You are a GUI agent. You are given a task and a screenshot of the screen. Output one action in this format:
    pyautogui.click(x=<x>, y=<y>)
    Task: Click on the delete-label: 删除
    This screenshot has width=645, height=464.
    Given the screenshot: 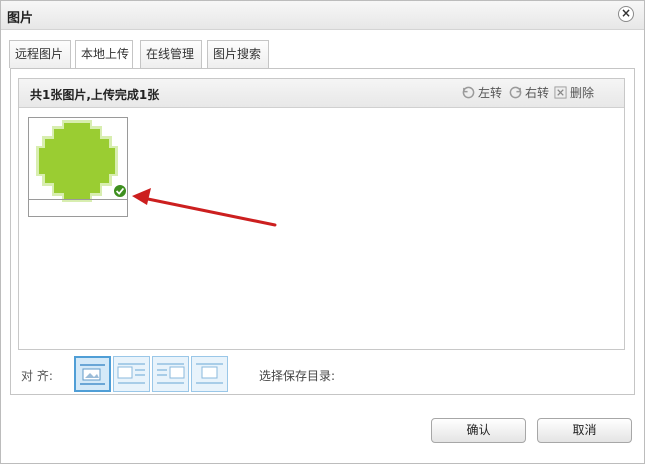 What is the action you would take?
    pyautogui.click(x=582, y=93)
    